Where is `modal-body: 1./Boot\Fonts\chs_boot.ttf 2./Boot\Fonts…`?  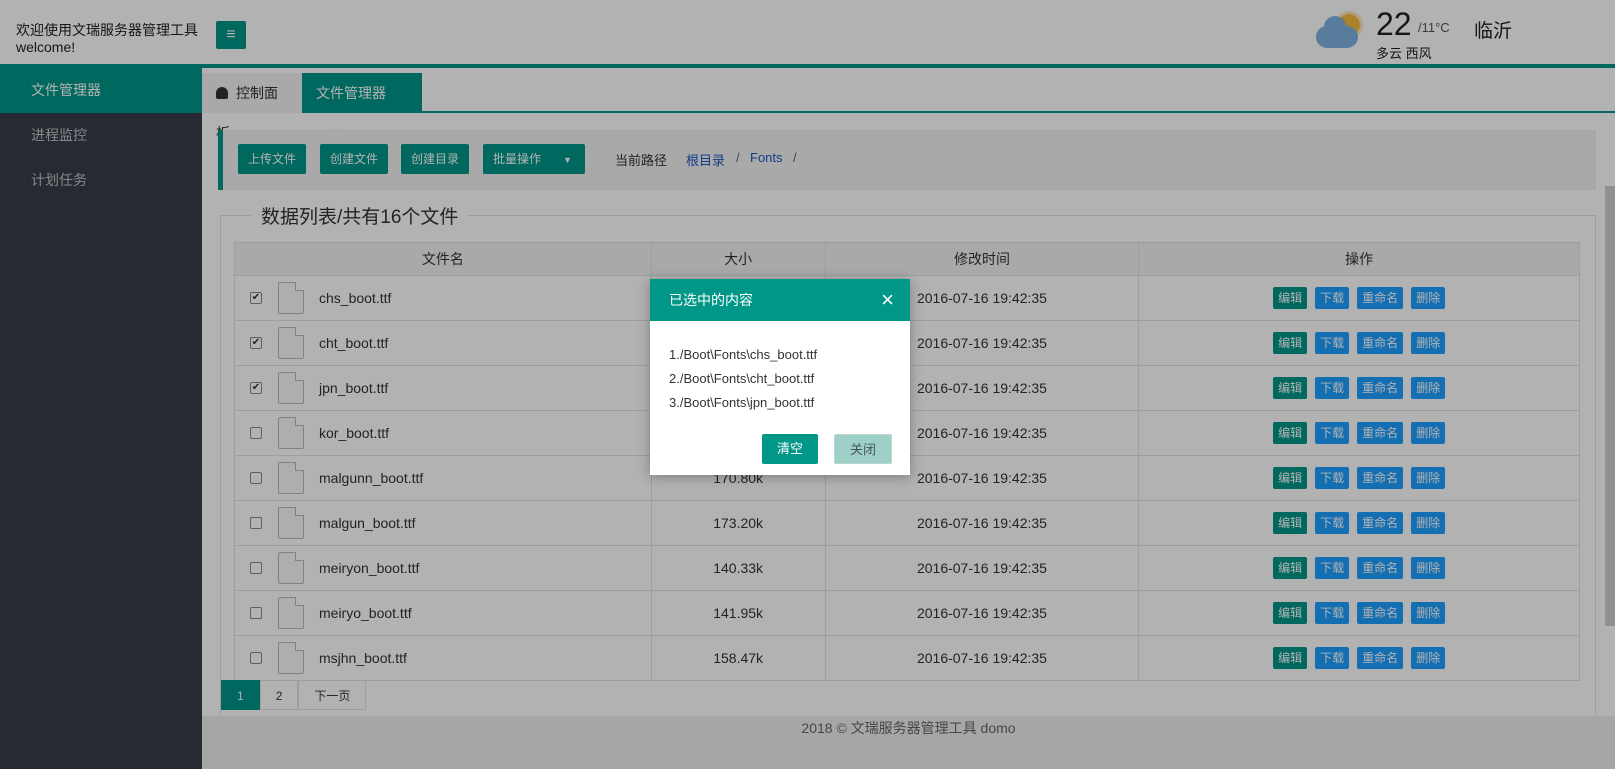
modal-body: 1./Boot\Fonts\chs_boot.ttf 2./Boot\Fonts… is located at coordinates (780, 368).